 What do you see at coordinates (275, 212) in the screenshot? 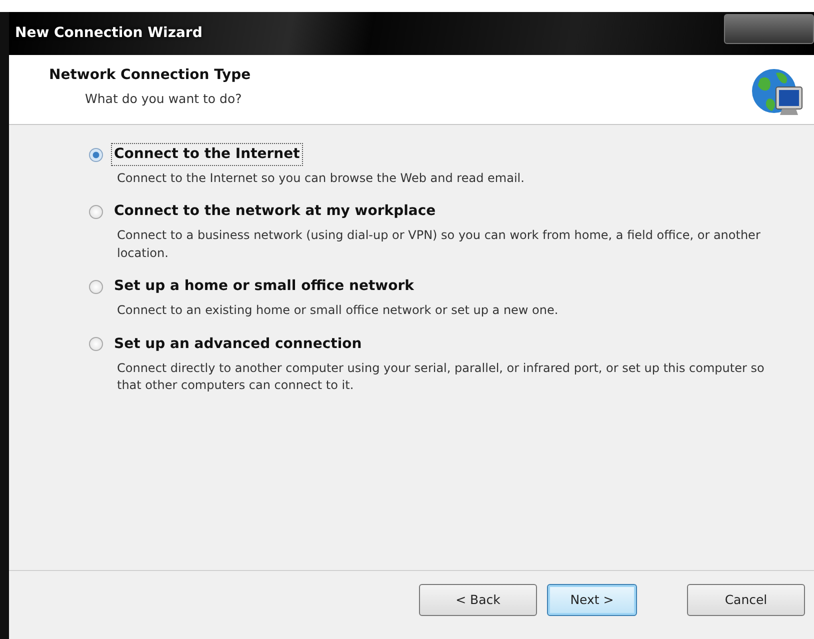
I see `option-label: Connect to the network at my workplace` at bounding box center [275, 212].